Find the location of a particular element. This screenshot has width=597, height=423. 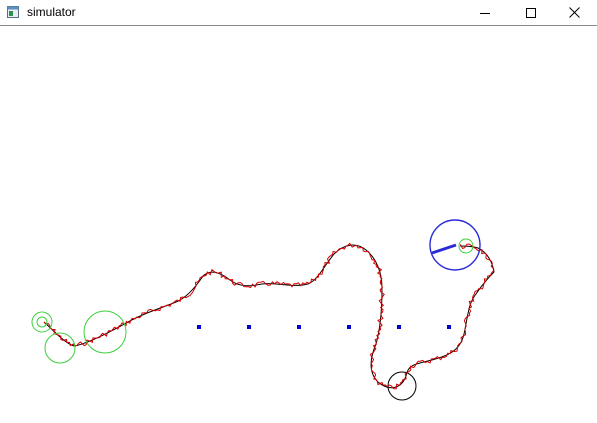

minimize-button is located at coordinates (484, 12).